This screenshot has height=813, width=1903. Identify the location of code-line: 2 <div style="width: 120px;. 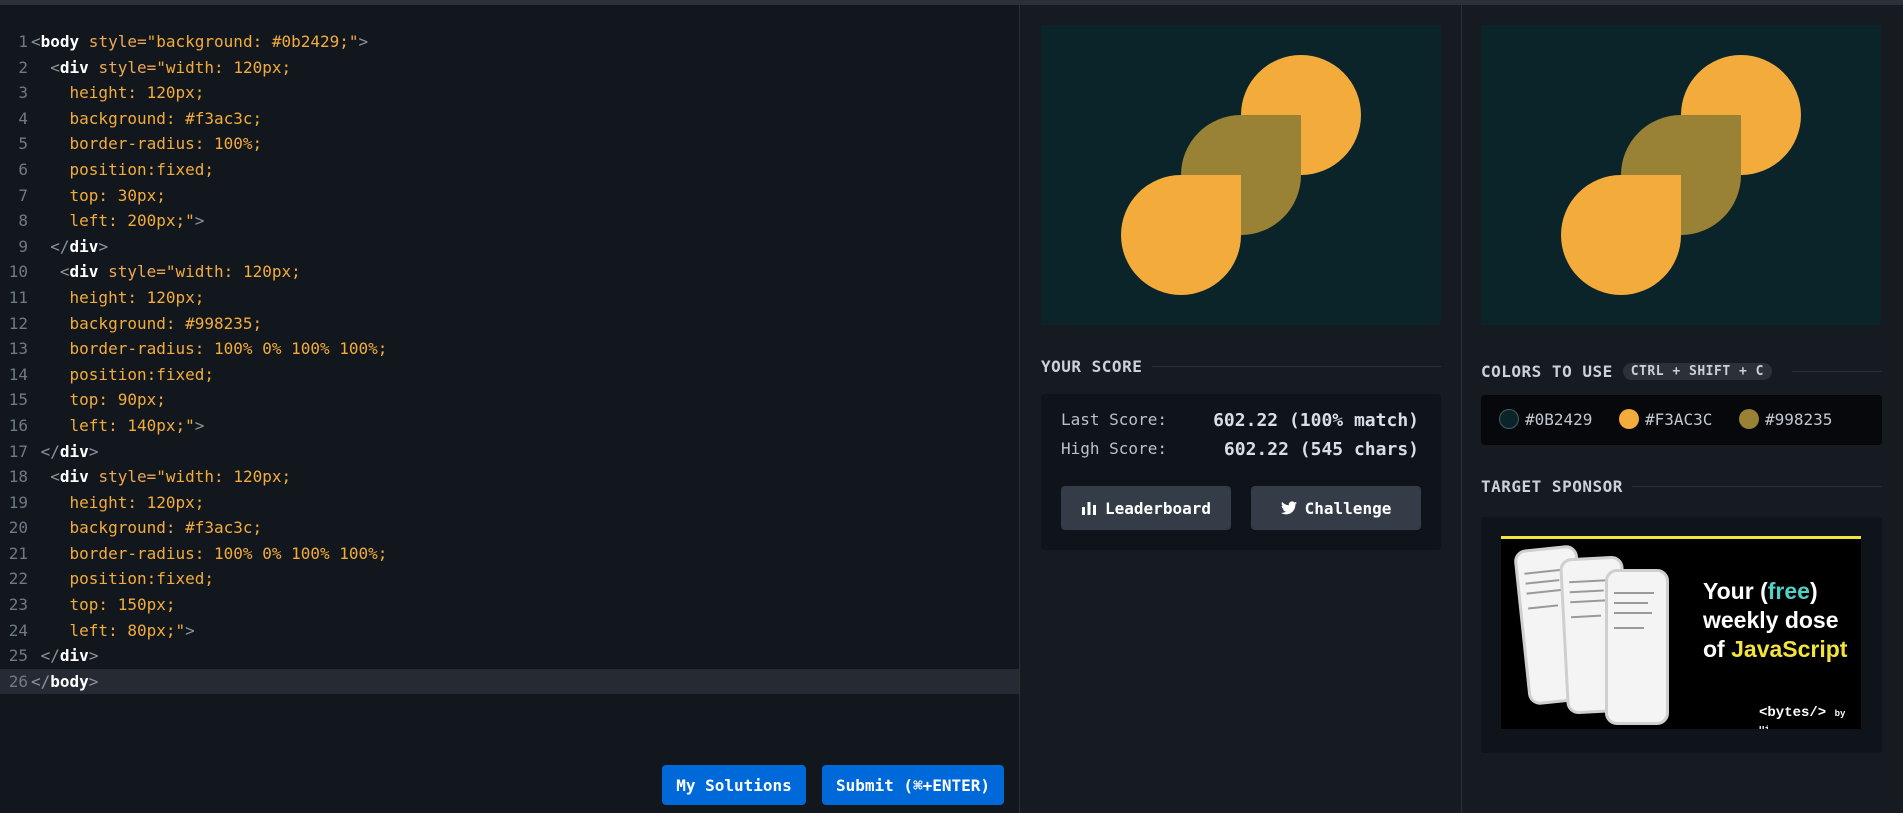
(509, 68).